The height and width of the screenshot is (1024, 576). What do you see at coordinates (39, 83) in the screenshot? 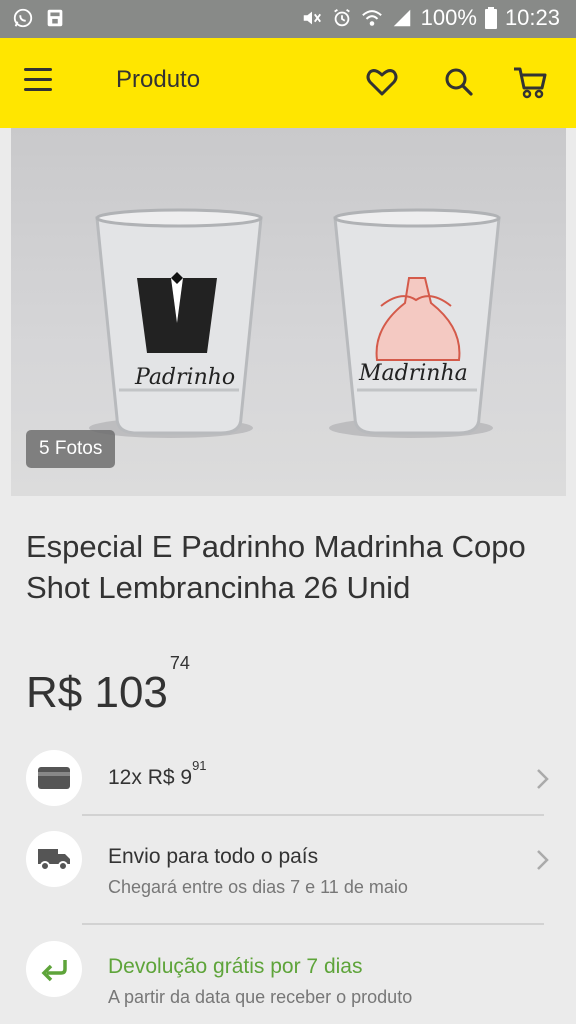
I see `menu-icon` at bounding box center [39, 83].